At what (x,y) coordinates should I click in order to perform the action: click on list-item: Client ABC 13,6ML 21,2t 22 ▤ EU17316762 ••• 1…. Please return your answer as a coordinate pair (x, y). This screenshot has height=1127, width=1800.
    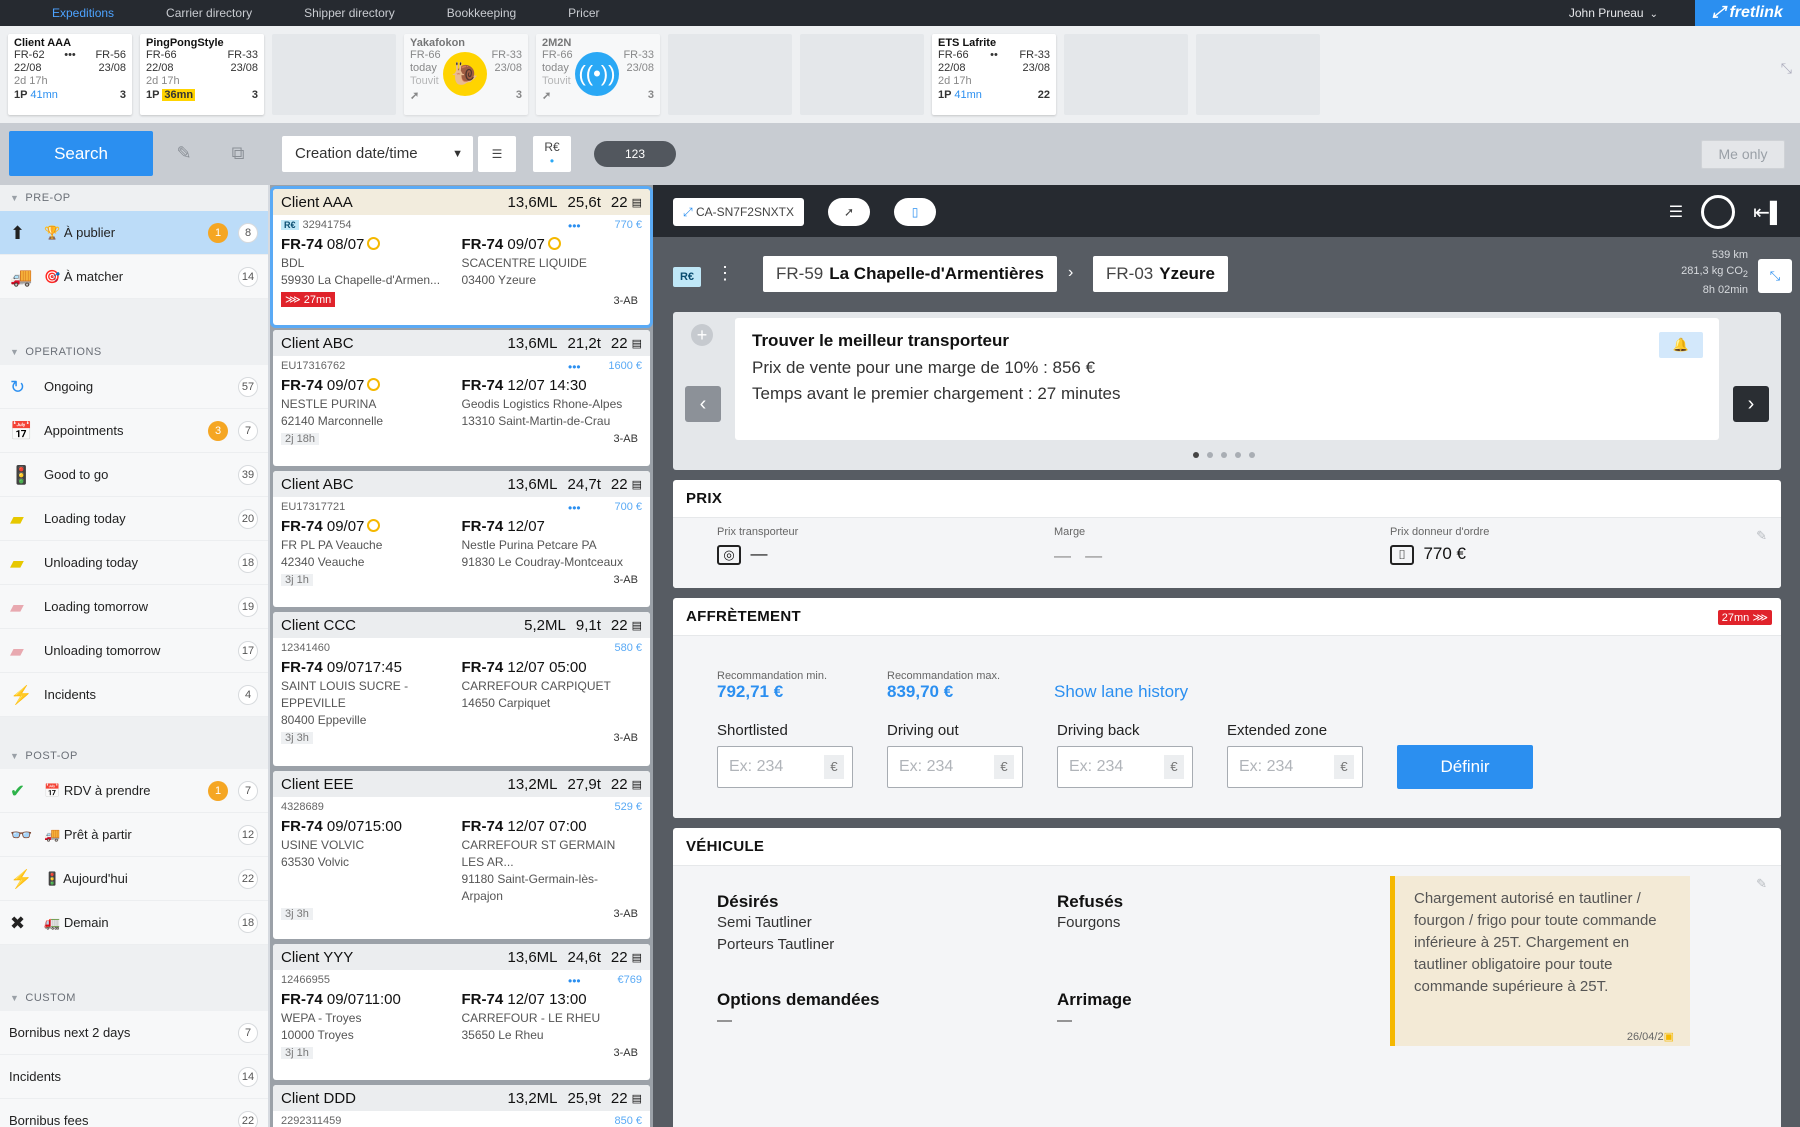
    Looking at the image, I should click on (461, 398).